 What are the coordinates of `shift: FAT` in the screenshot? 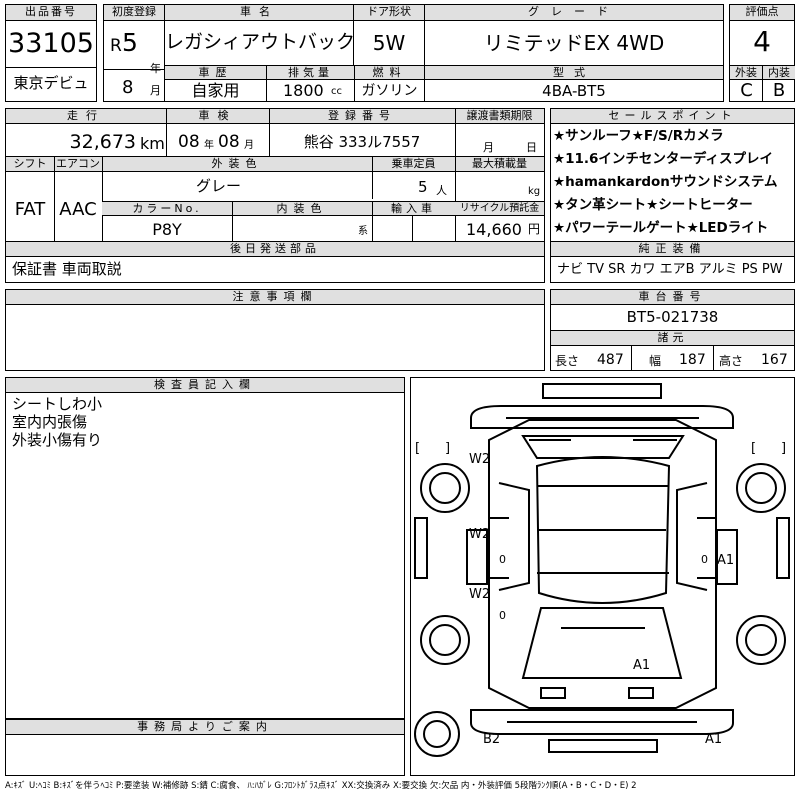 It's located at (30, 209).